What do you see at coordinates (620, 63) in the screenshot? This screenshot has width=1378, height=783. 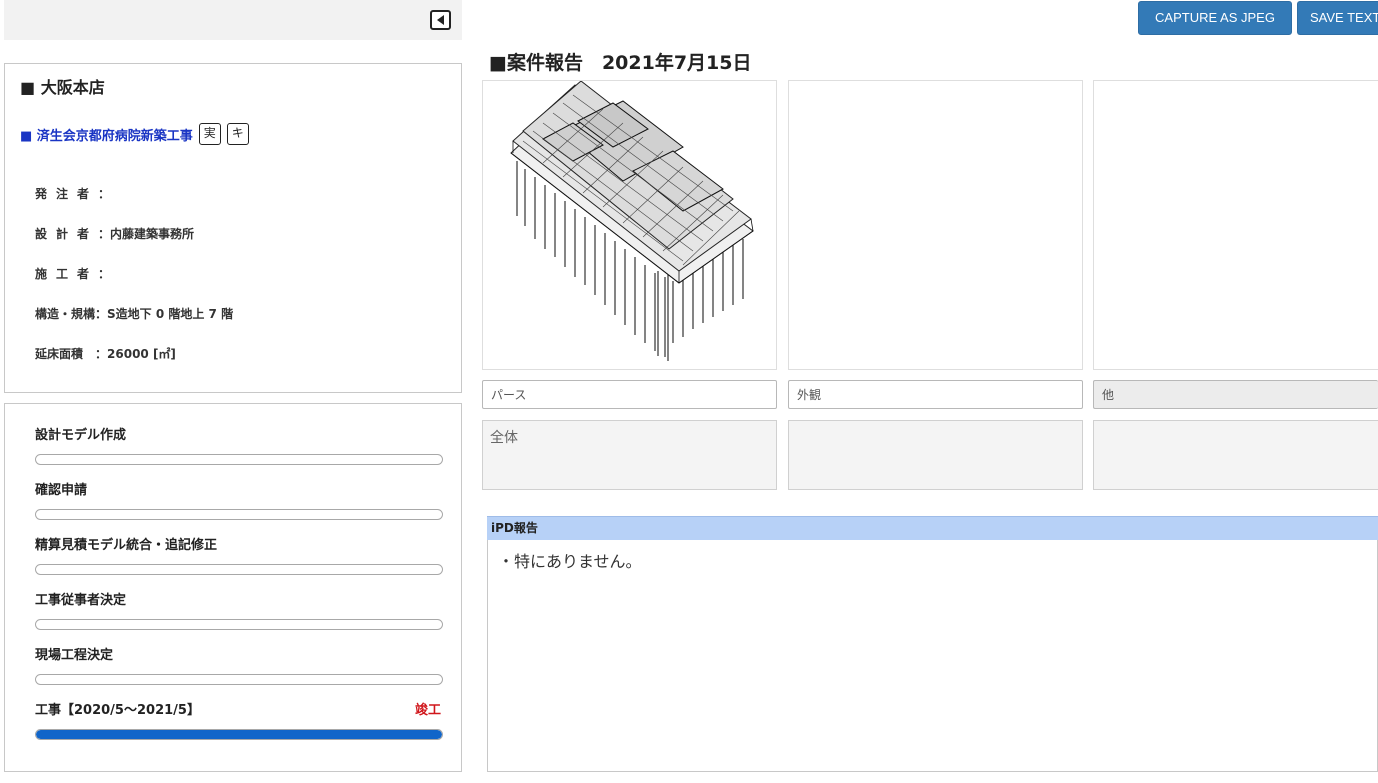 I see `report-title: ■案件報告 2021年7月15日` at bounding box center [620, 63].